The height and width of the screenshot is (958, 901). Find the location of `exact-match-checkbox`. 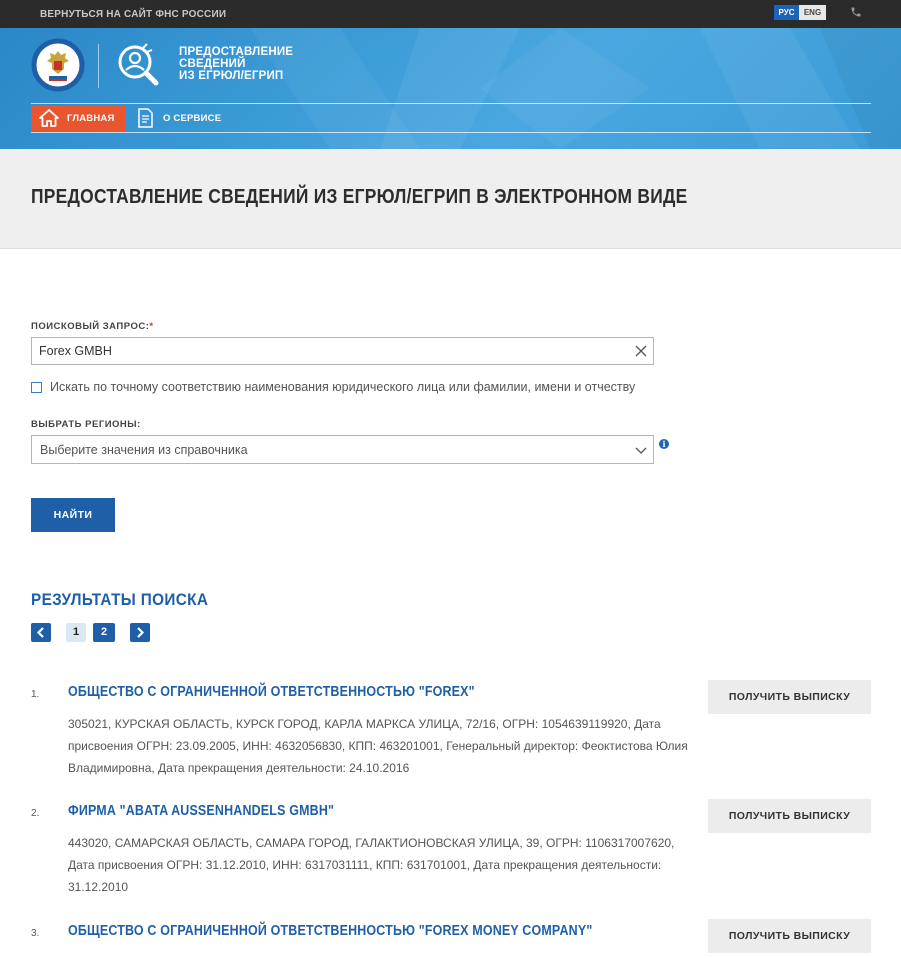

exact-match-checkbox is located at coordinates (36, 387).